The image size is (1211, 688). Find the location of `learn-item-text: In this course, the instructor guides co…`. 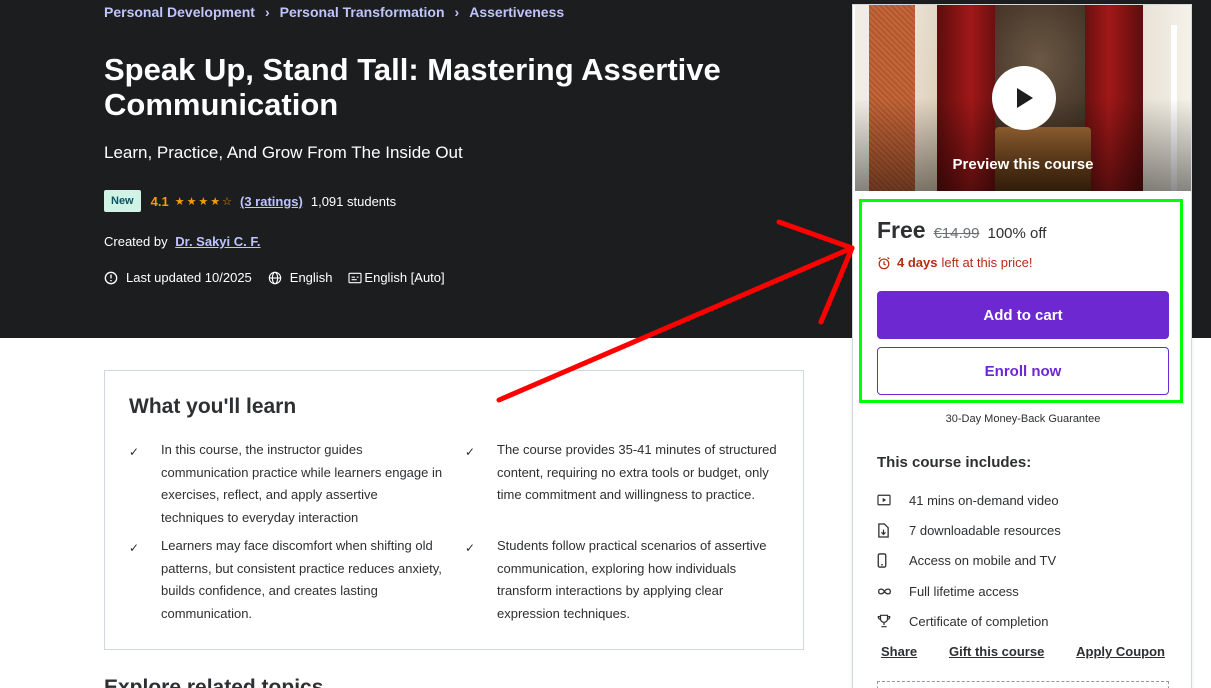

learn-item-text: In this course, the instructor guides co… is located at coordinates (302, 483).